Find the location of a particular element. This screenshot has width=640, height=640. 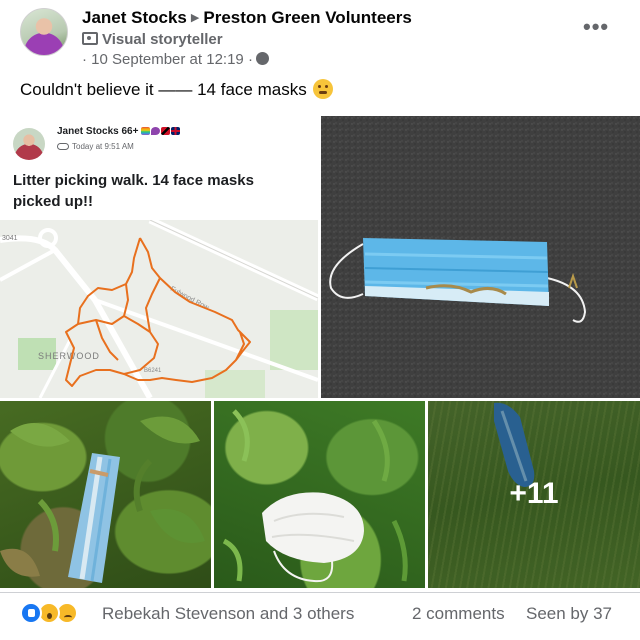

visual-storyteller-icon is located at coordinates (90, 38).